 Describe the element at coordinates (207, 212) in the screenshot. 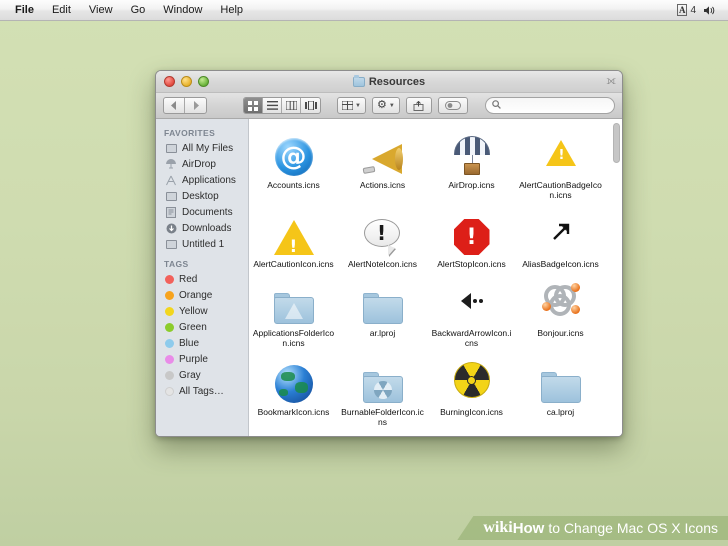

I see `sidebar-item-label: Documents` at that location.